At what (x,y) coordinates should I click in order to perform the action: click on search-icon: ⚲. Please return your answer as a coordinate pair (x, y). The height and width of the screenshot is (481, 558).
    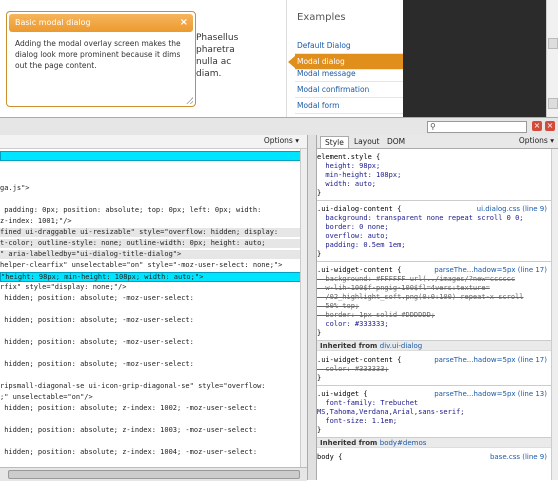
    Looking at the image, I should click on (433, 126).